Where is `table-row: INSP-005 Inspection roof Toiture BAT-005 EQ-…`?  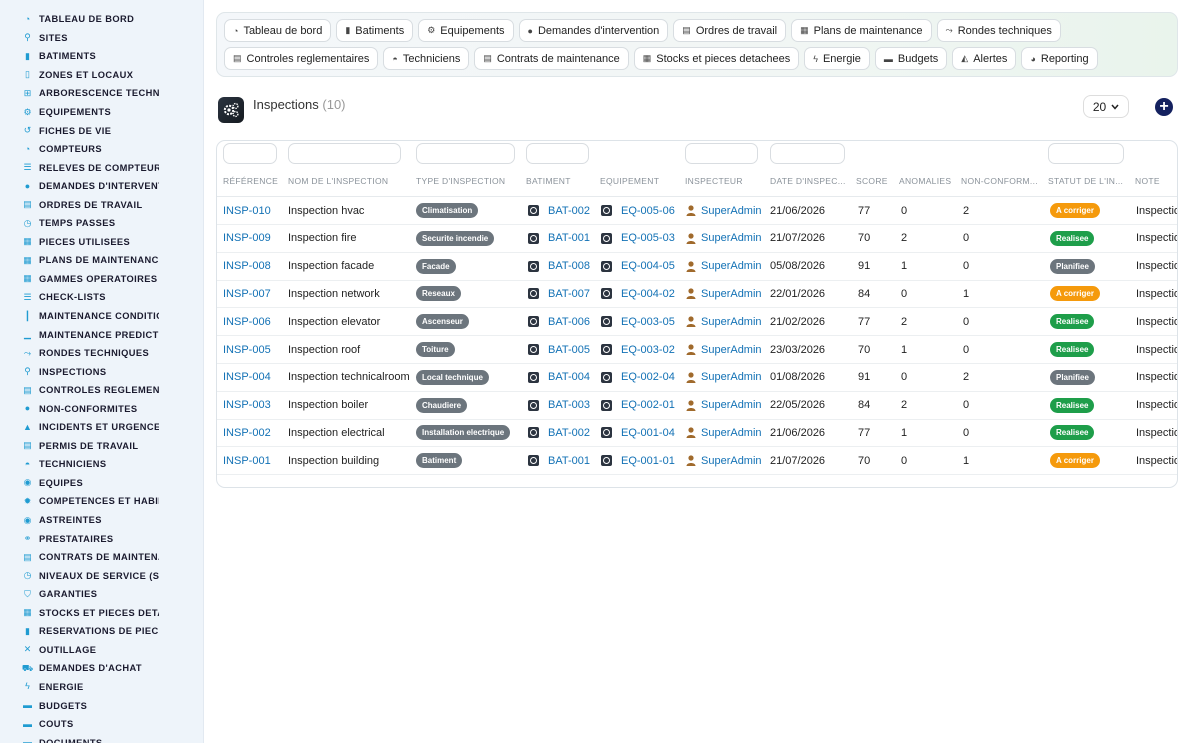
table-row: INSP-005 Inspection roof Toiture BAT-005 EQ-… is located at coordinates (697, 350).